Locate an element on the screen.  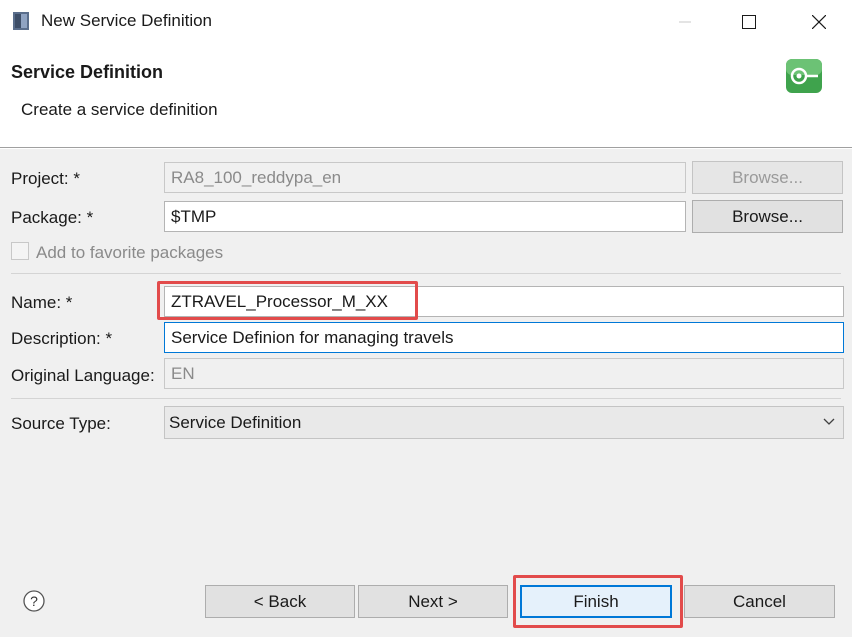
maximize-icon is located at coordinates (749, 22).